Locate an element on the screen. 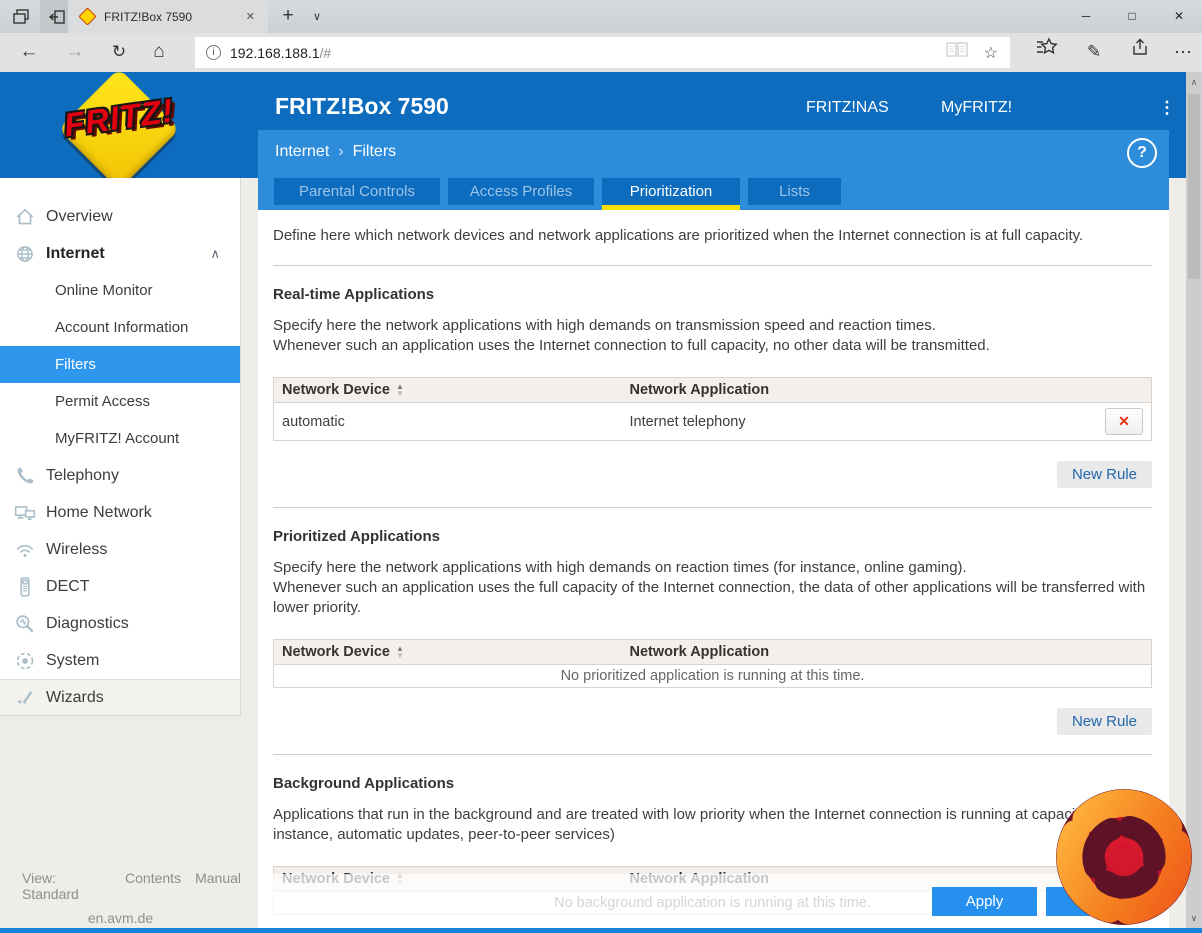 This screenshot has height=933, width=1202. action-bar: Apply Cancel is located at coordinates (713, 901).